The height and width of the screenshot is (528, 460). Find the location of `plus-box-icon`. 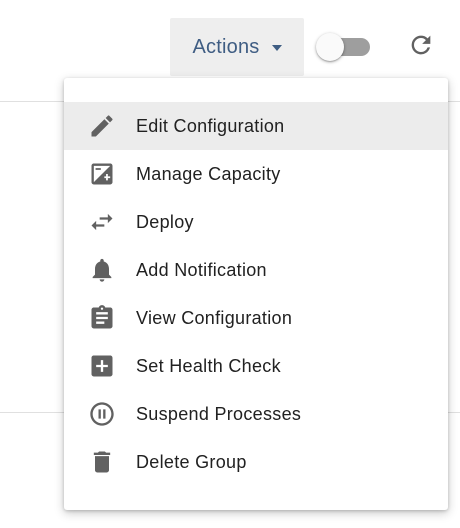

plus-box-icon is located at coordinates (102, 366).